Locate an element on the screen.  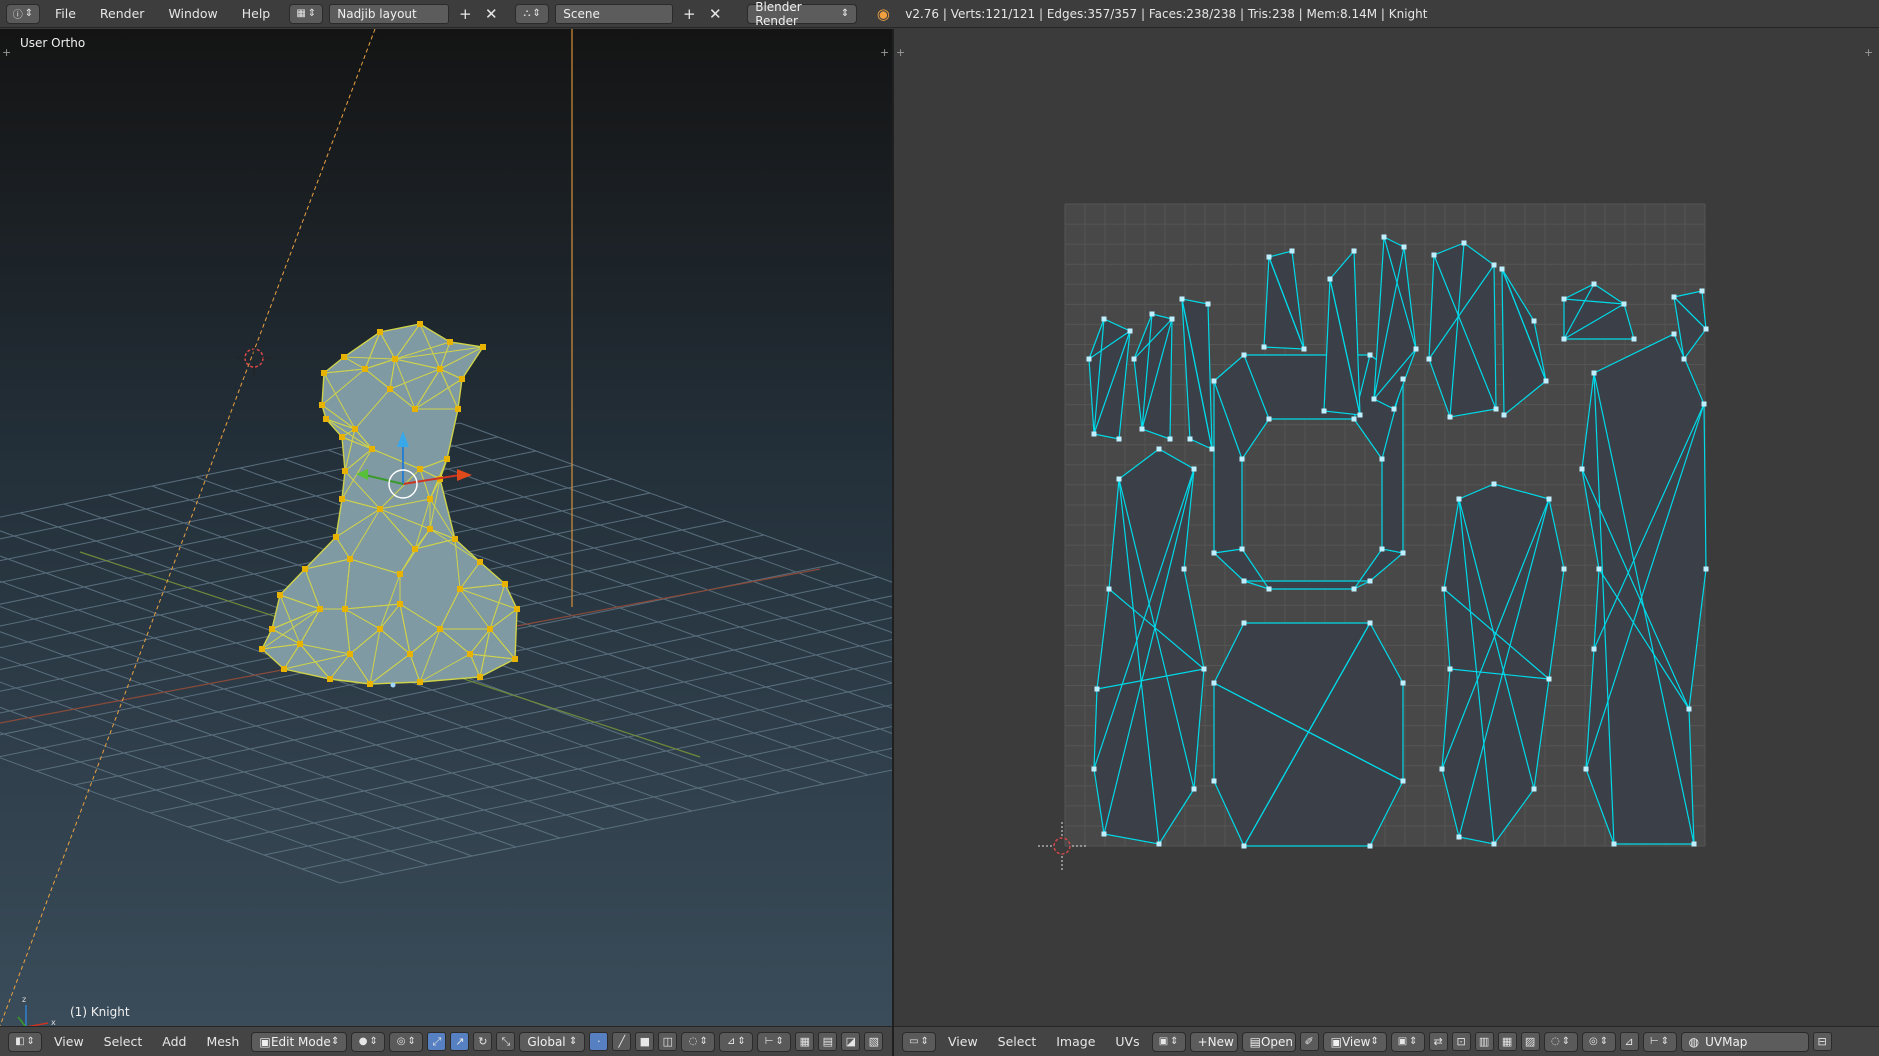
x-arrow-icon is located at coordinates (464, 475).